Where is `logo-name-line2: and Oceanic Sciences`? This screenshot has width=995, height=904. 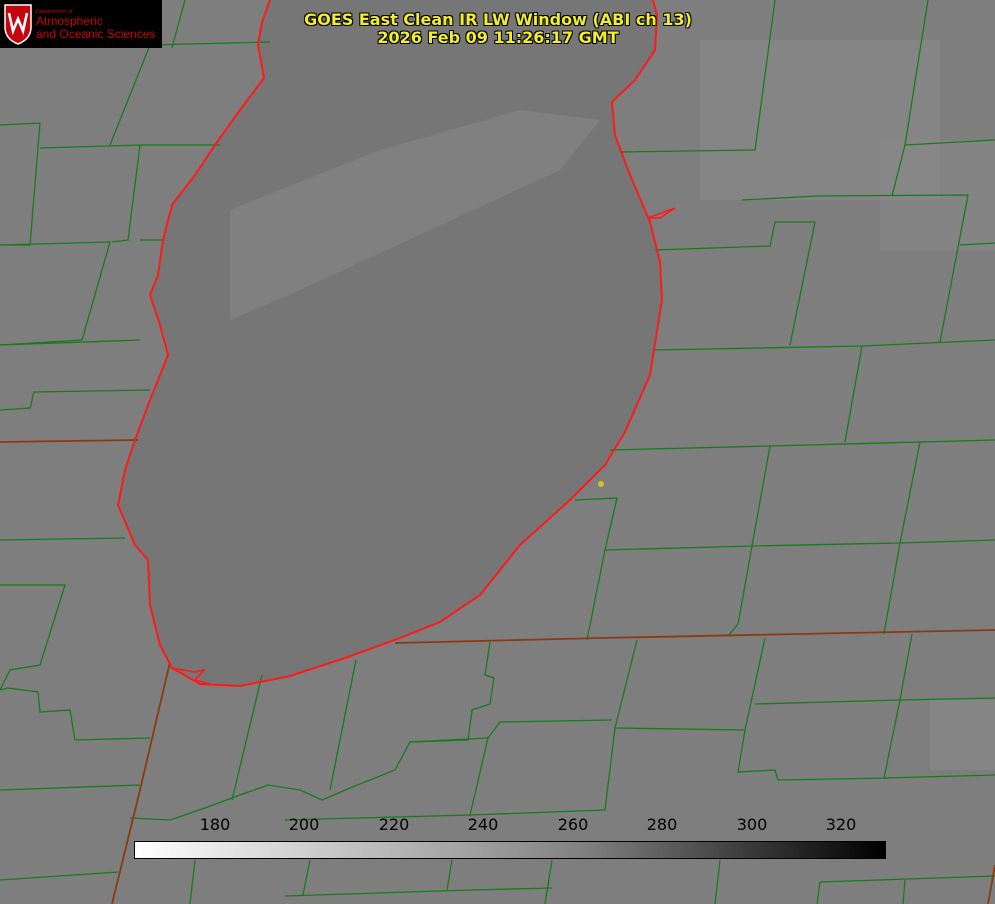 logo-name-line2: and Oceanic Sciences is located at coordinates (96, 34).